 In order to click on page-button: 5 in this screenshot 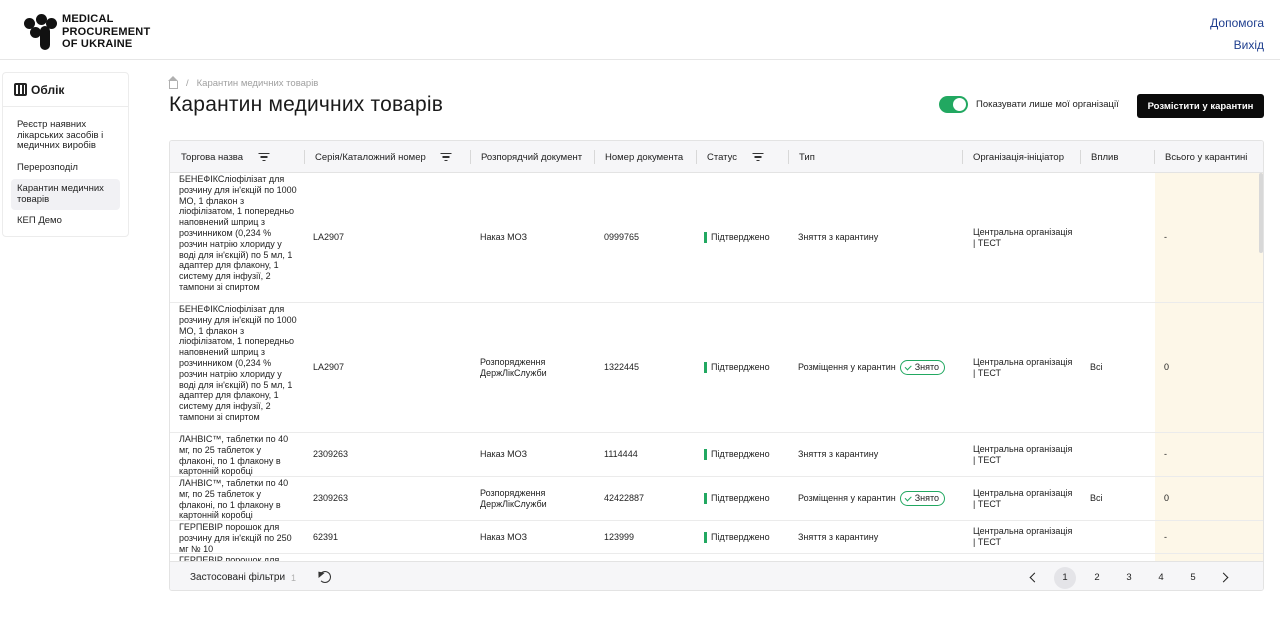, I will do `click(1193, 578)`.